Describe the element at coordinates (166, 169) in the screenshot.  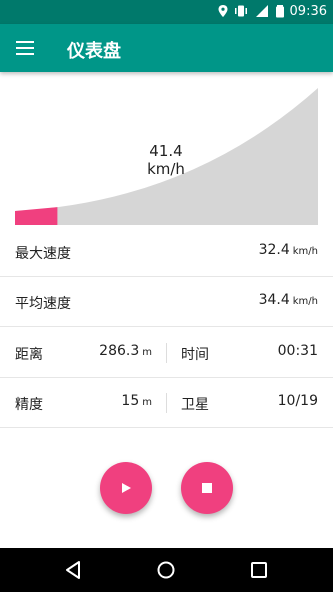
I see `current-speed-unit: km/h` at that location.